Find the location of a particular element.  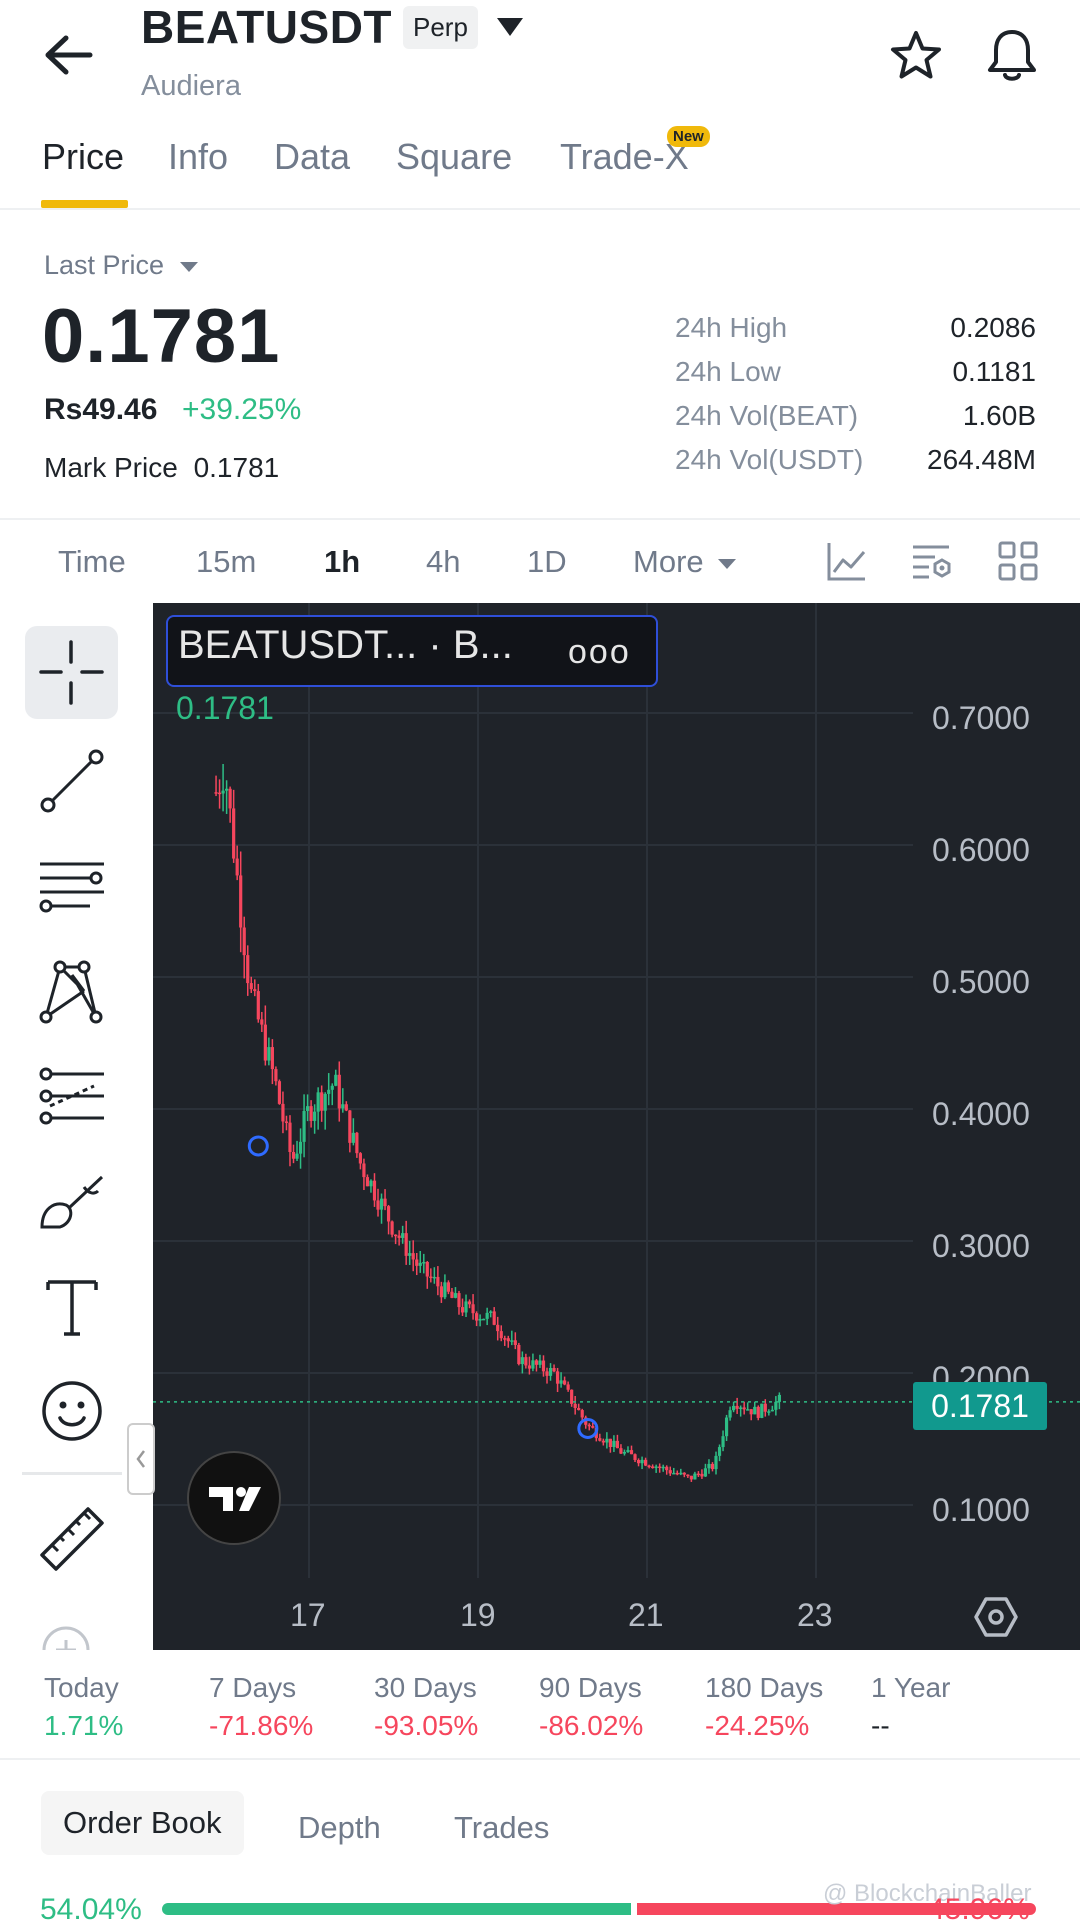

tabs-divider is located at coordinates (540, 209).